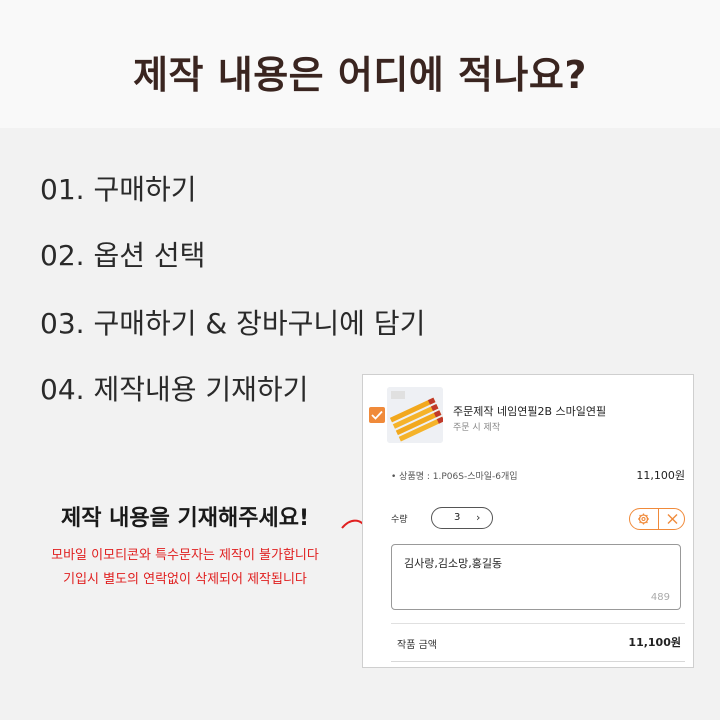 The width and height of the screenshot is (720, 720). I want to click on step-label: 제작내용 기재하기, so click(201, 389).